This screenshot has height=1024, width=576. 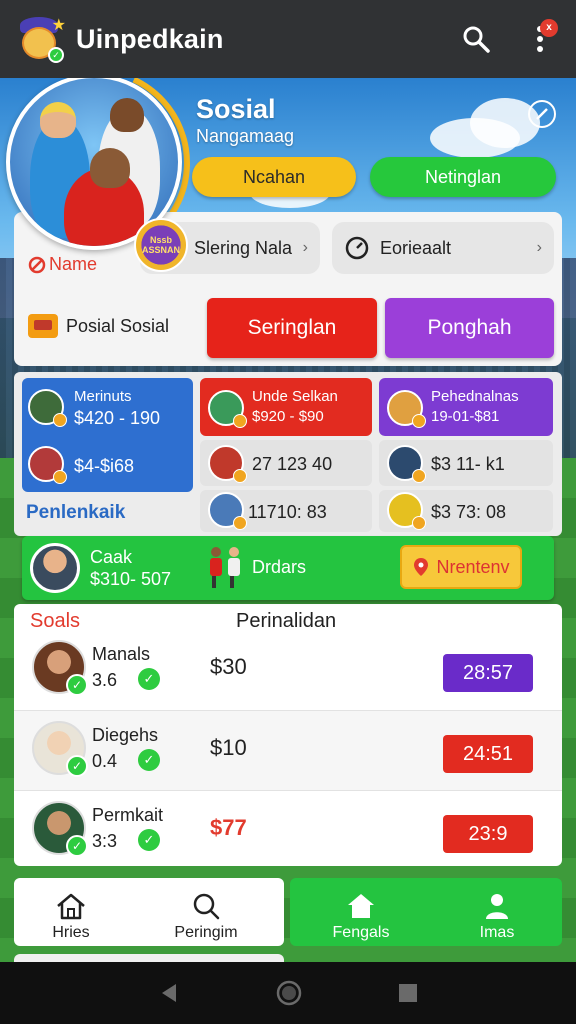 I want to click on banner-value: $310- 507, so click(x=131, y=579).